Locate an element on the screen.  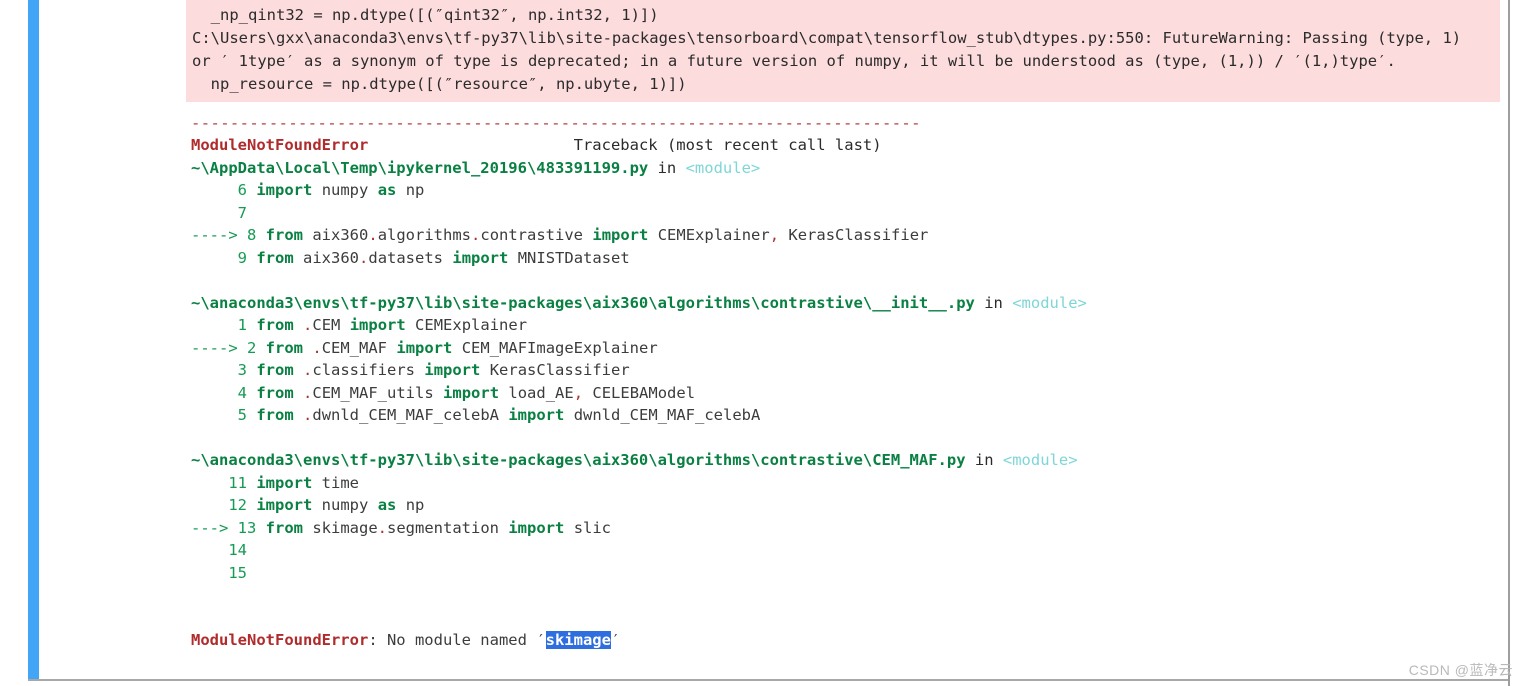
traceback-code-line: 6 import numpy as np is located at coordinates (846, 190).